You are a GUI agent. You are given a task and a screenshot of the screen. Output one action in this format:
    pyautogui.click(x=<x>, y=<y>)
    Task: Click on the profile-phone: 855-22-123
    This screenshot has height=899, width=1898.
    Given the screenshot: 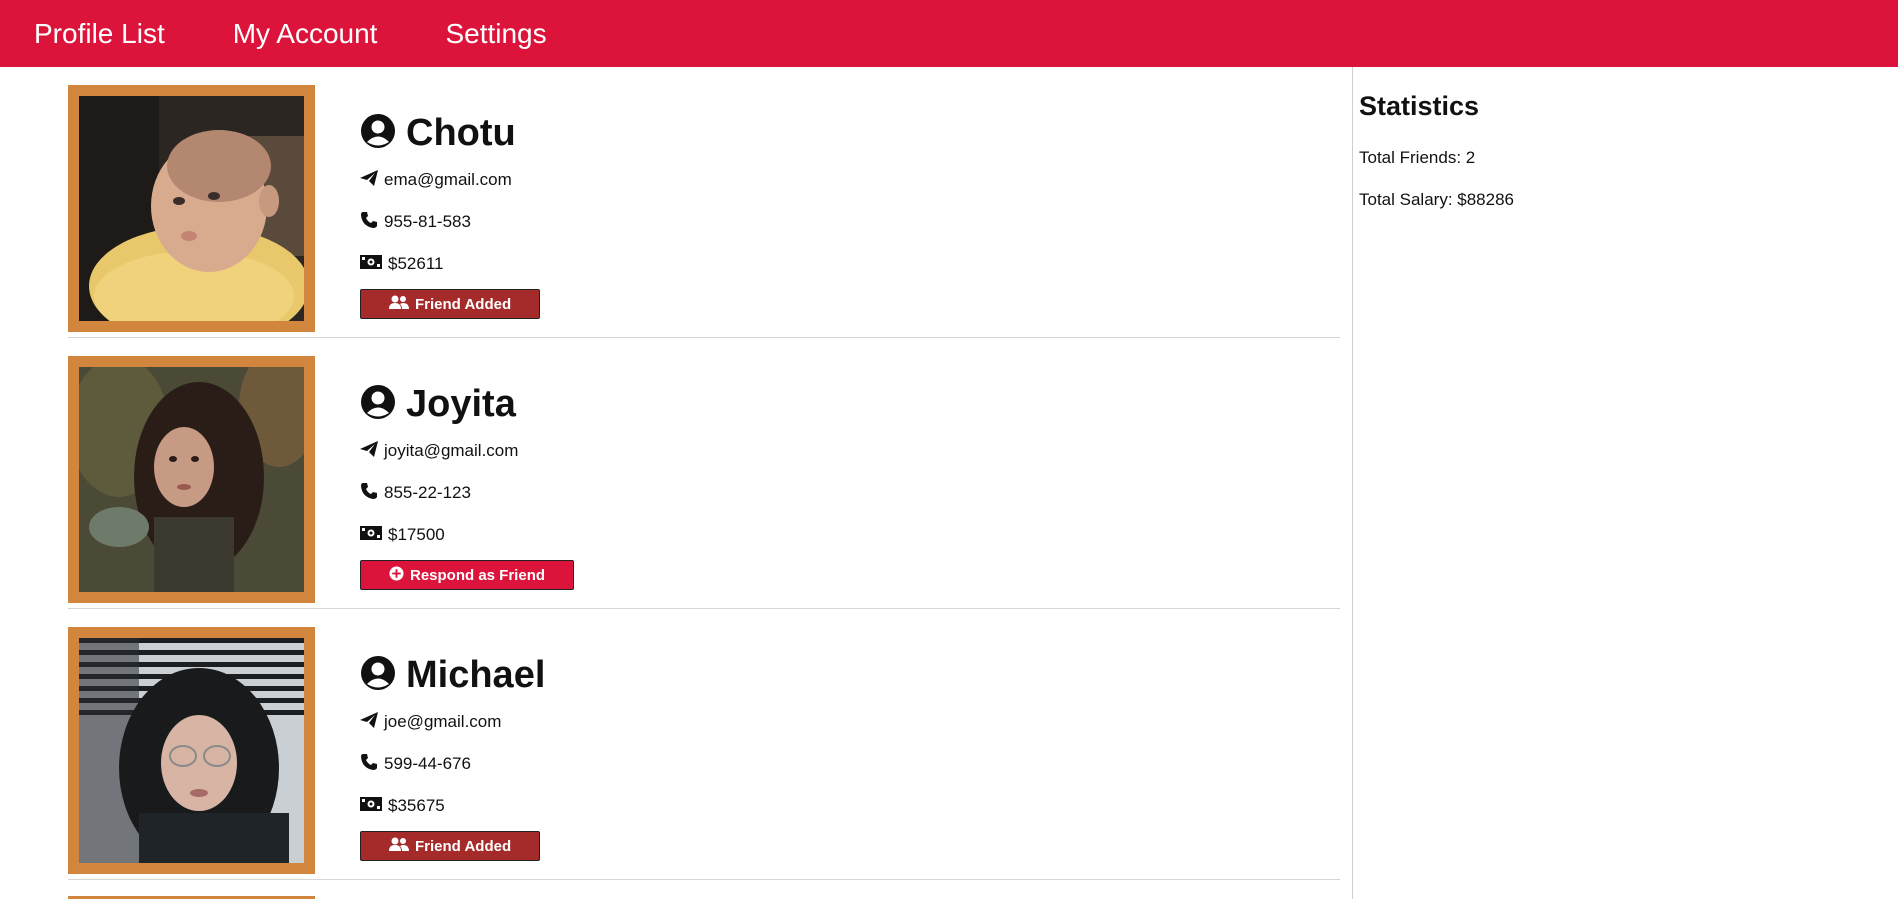 What is the action you would take?
    pyautogui.click(x=467, y=493)
    